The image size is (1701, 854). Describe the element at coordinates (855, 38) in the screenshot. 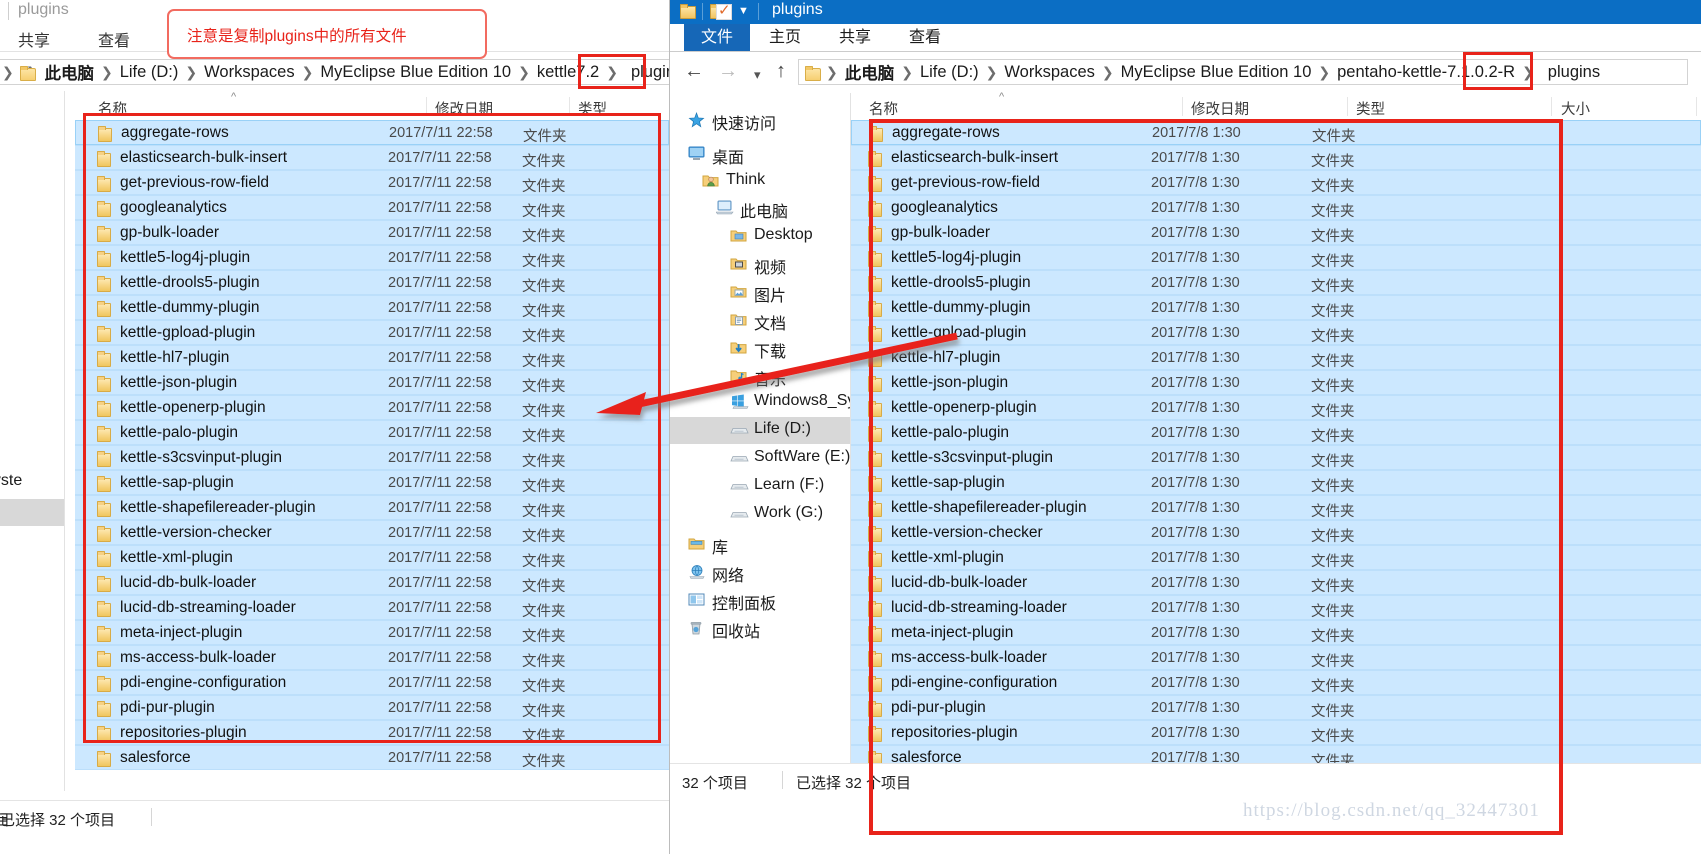

I see `right-tab-share: 共享` at that location.